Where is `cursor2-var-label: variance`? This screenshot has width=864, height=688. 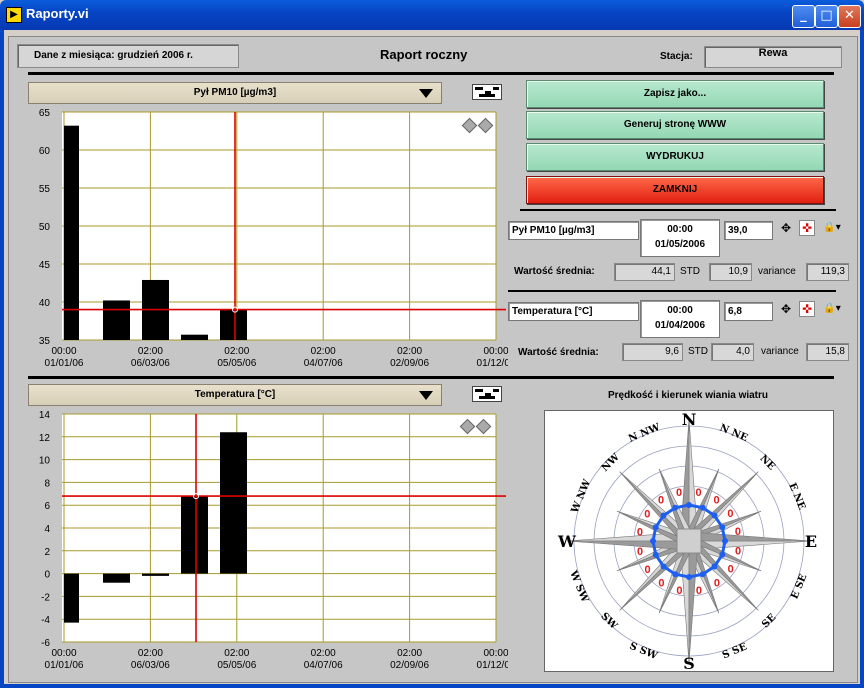
cursor2-var-label: variance is located at coordinates (780, 351).